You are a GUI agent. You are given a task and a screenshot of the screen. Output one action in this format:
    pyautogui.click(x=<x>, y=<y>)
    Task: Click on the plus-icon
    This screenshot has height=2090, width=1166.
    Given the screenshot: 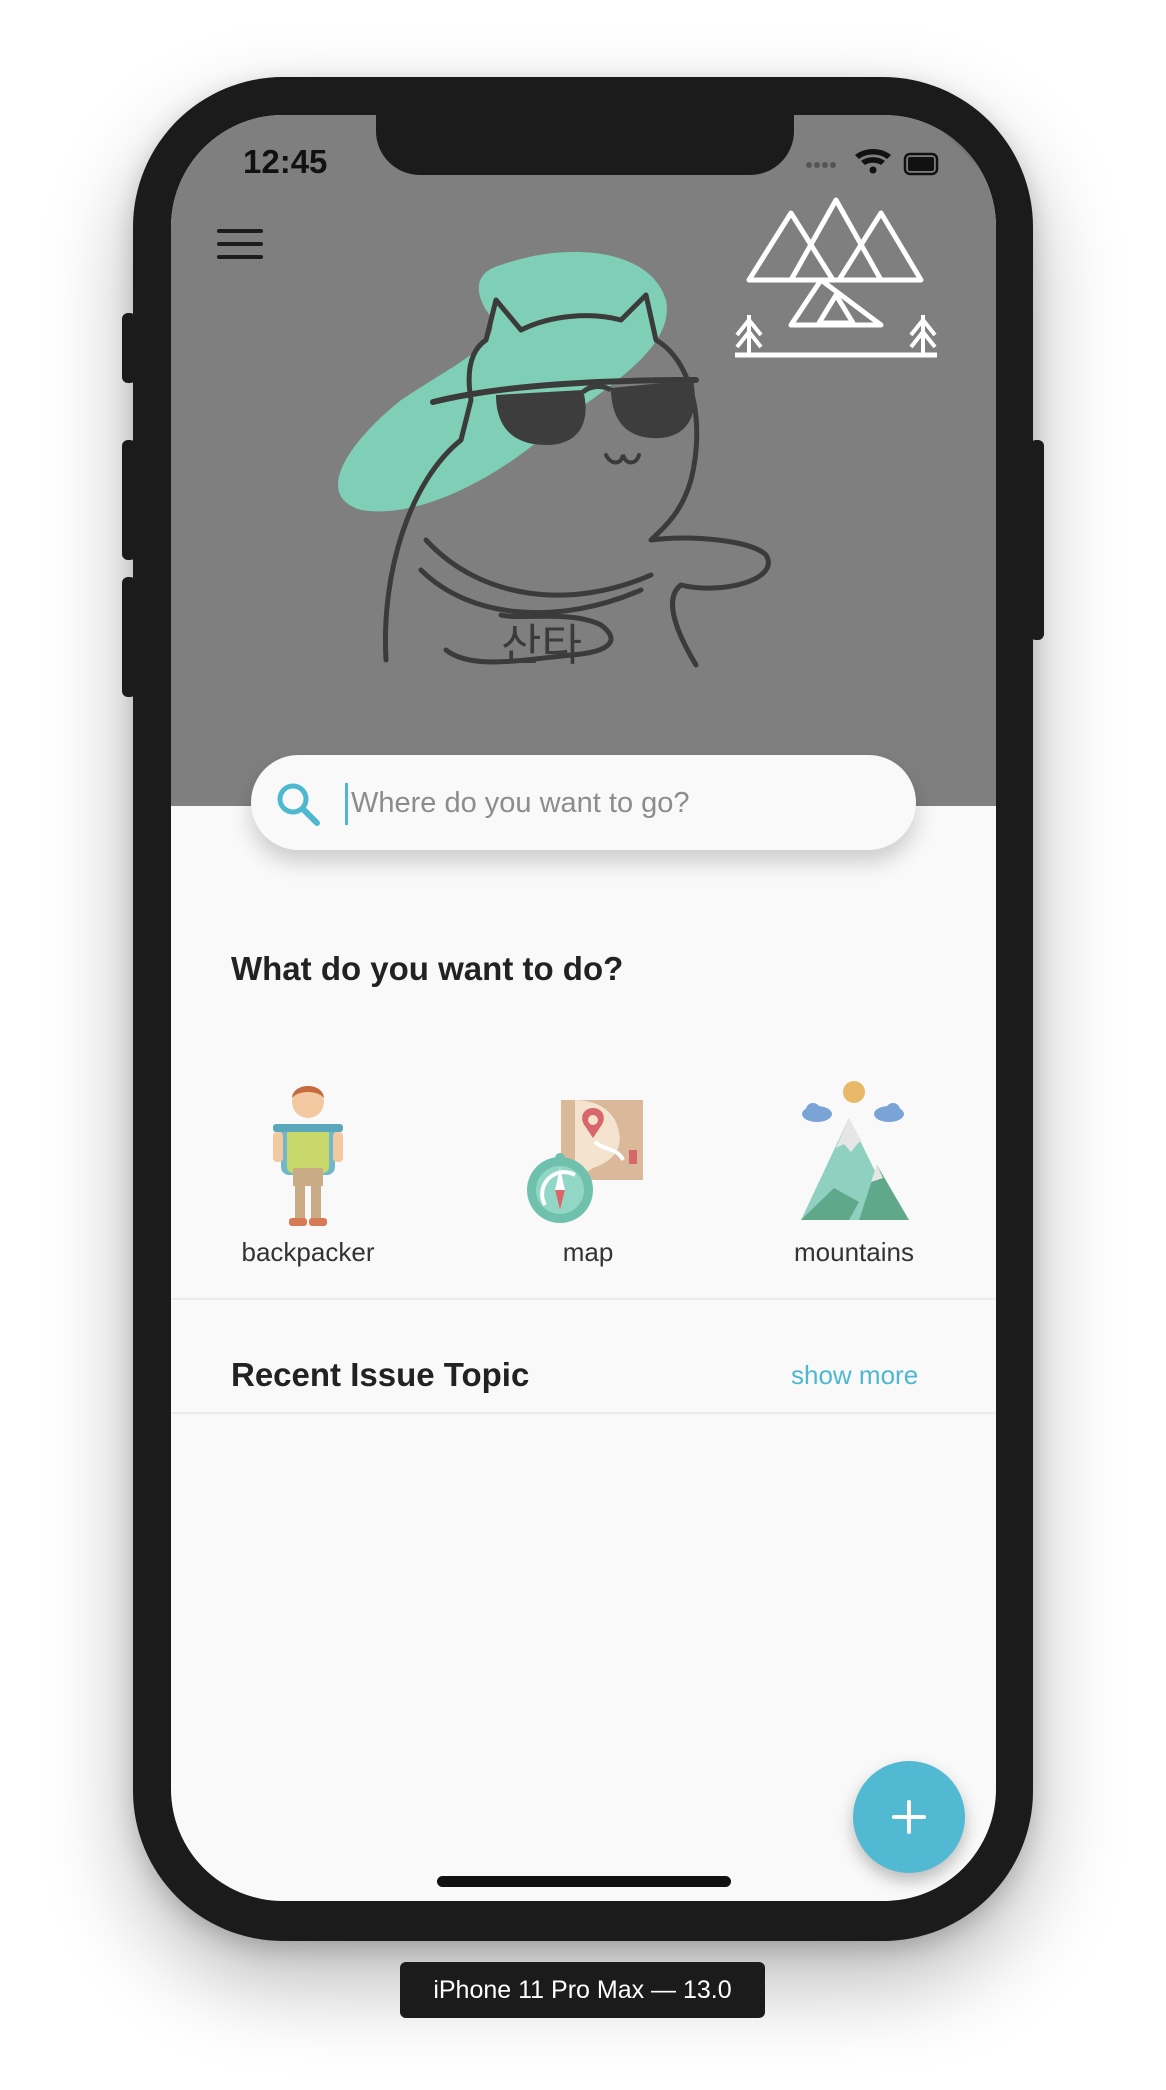 What is the action you would take?
    pyautogui.click(x=909, y=1817)
    